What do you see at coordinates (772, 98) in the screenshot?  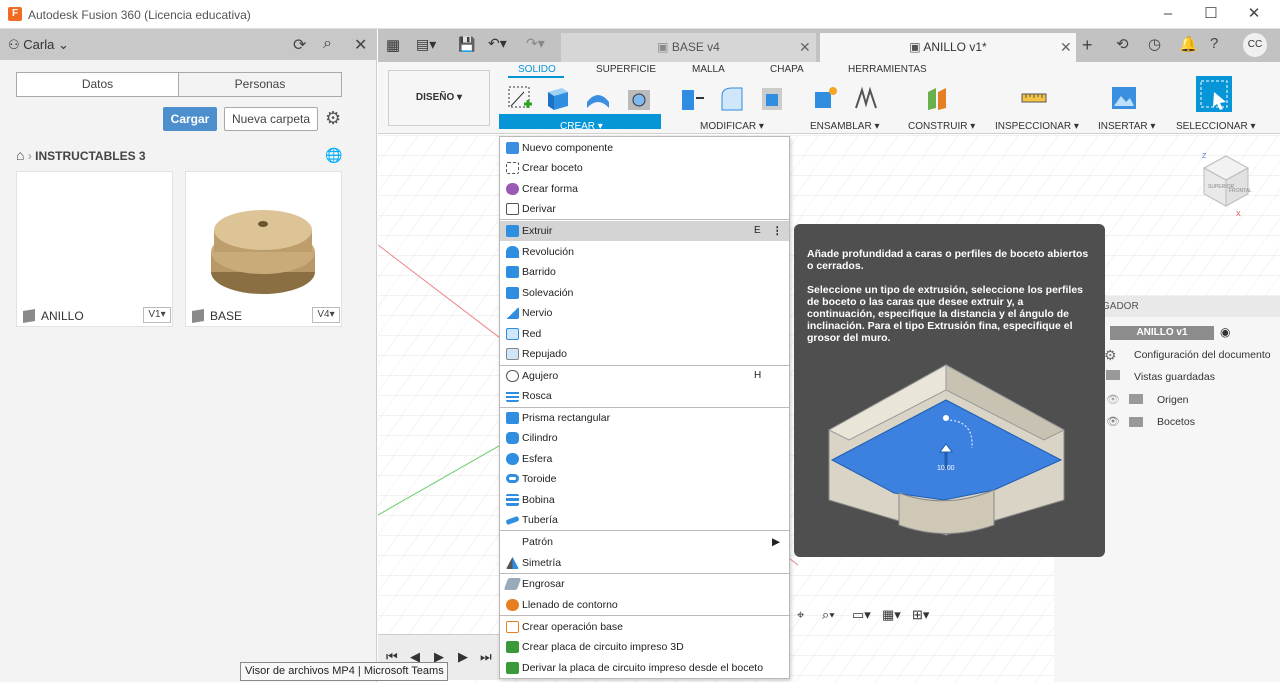 I see `chamfer-icon` at bounding box center [772, 98].